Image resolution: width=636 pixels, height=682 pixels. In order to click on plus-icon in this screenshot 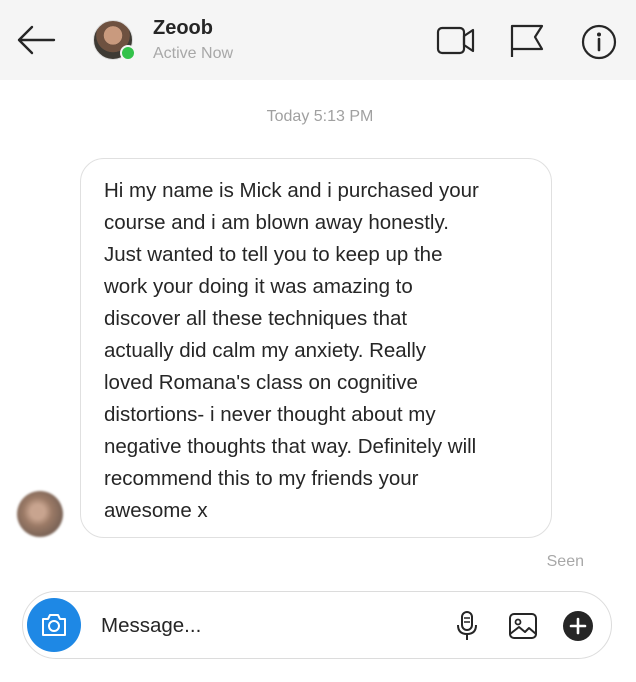, I will do `click(578, 626)`.